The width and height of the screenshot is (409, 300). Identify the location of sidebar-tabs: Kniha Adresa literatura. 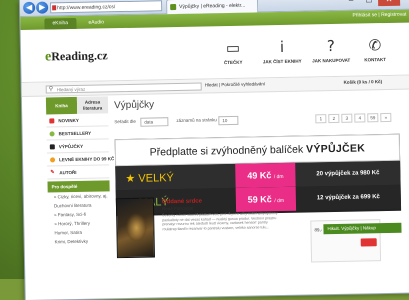
(77, 105).